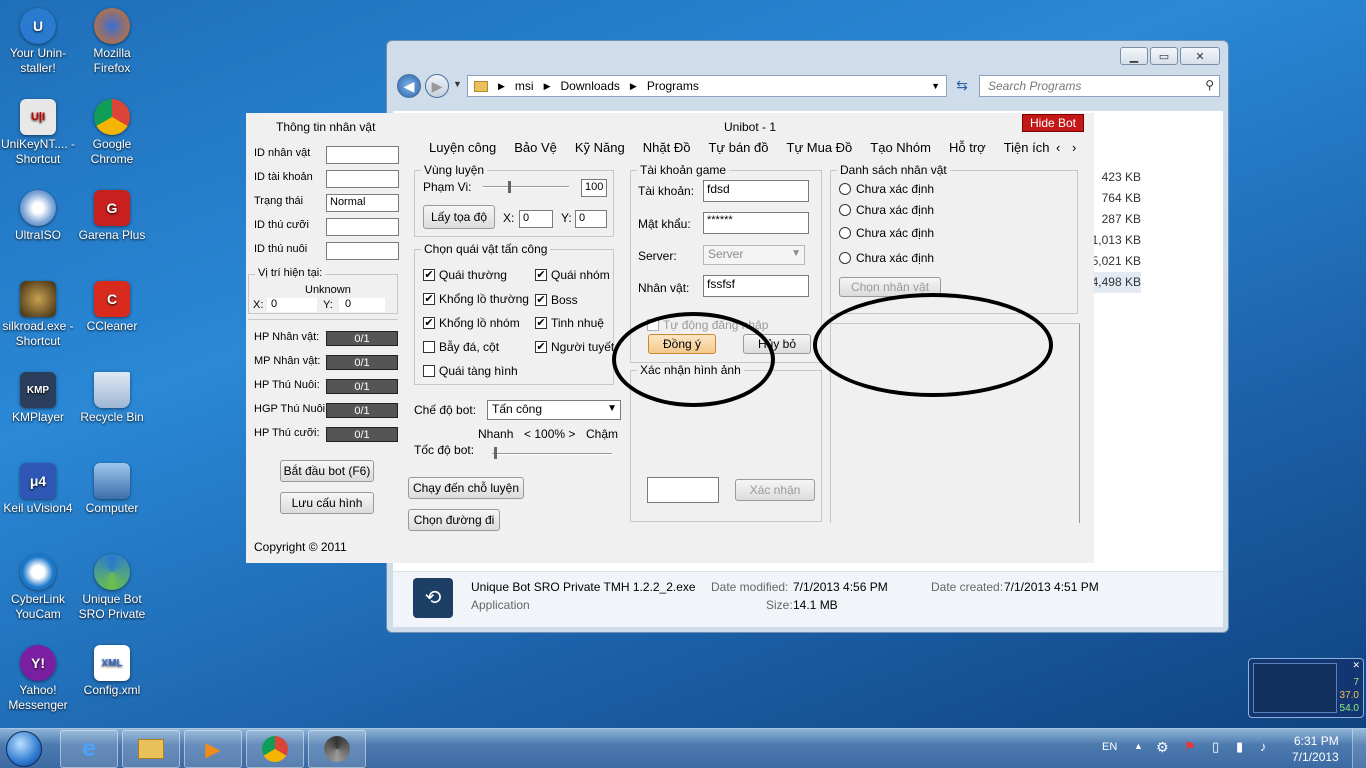 The height and width of the screenshot is (768, 1366). What do you see at coordinates (1215, 747) in the screenshot?
I see `battery-icon: ▯` at bounding box center [1215, 747].